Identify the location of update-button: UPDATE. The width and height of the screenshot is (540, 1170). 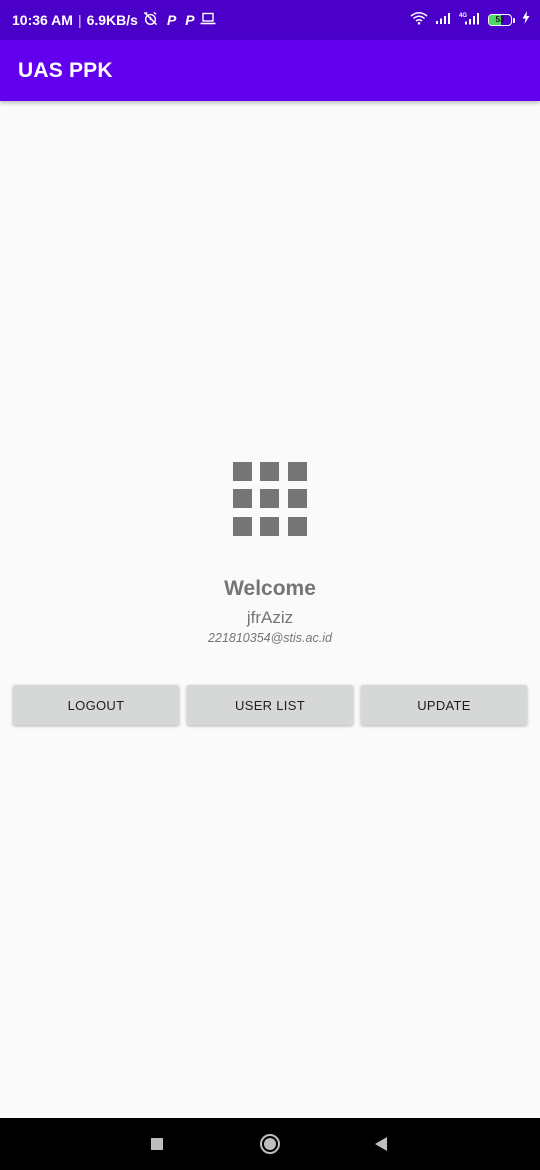
(444, 705).